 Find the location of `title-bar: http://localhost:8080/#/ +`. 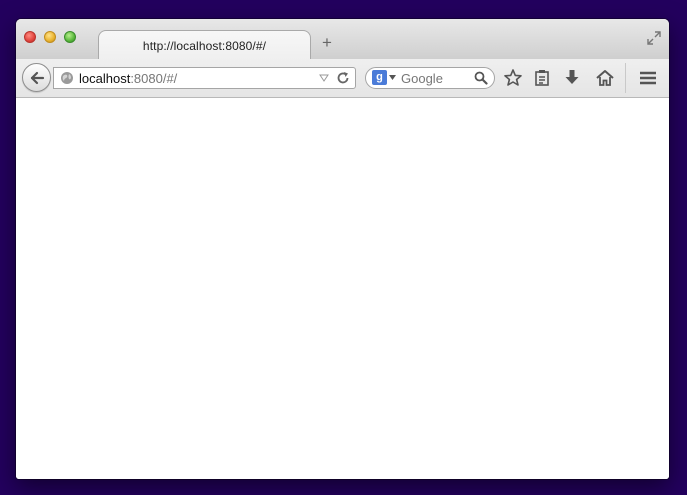

title-bar: http://localhost:8080/#/ + is located at coordinates (342, 39).